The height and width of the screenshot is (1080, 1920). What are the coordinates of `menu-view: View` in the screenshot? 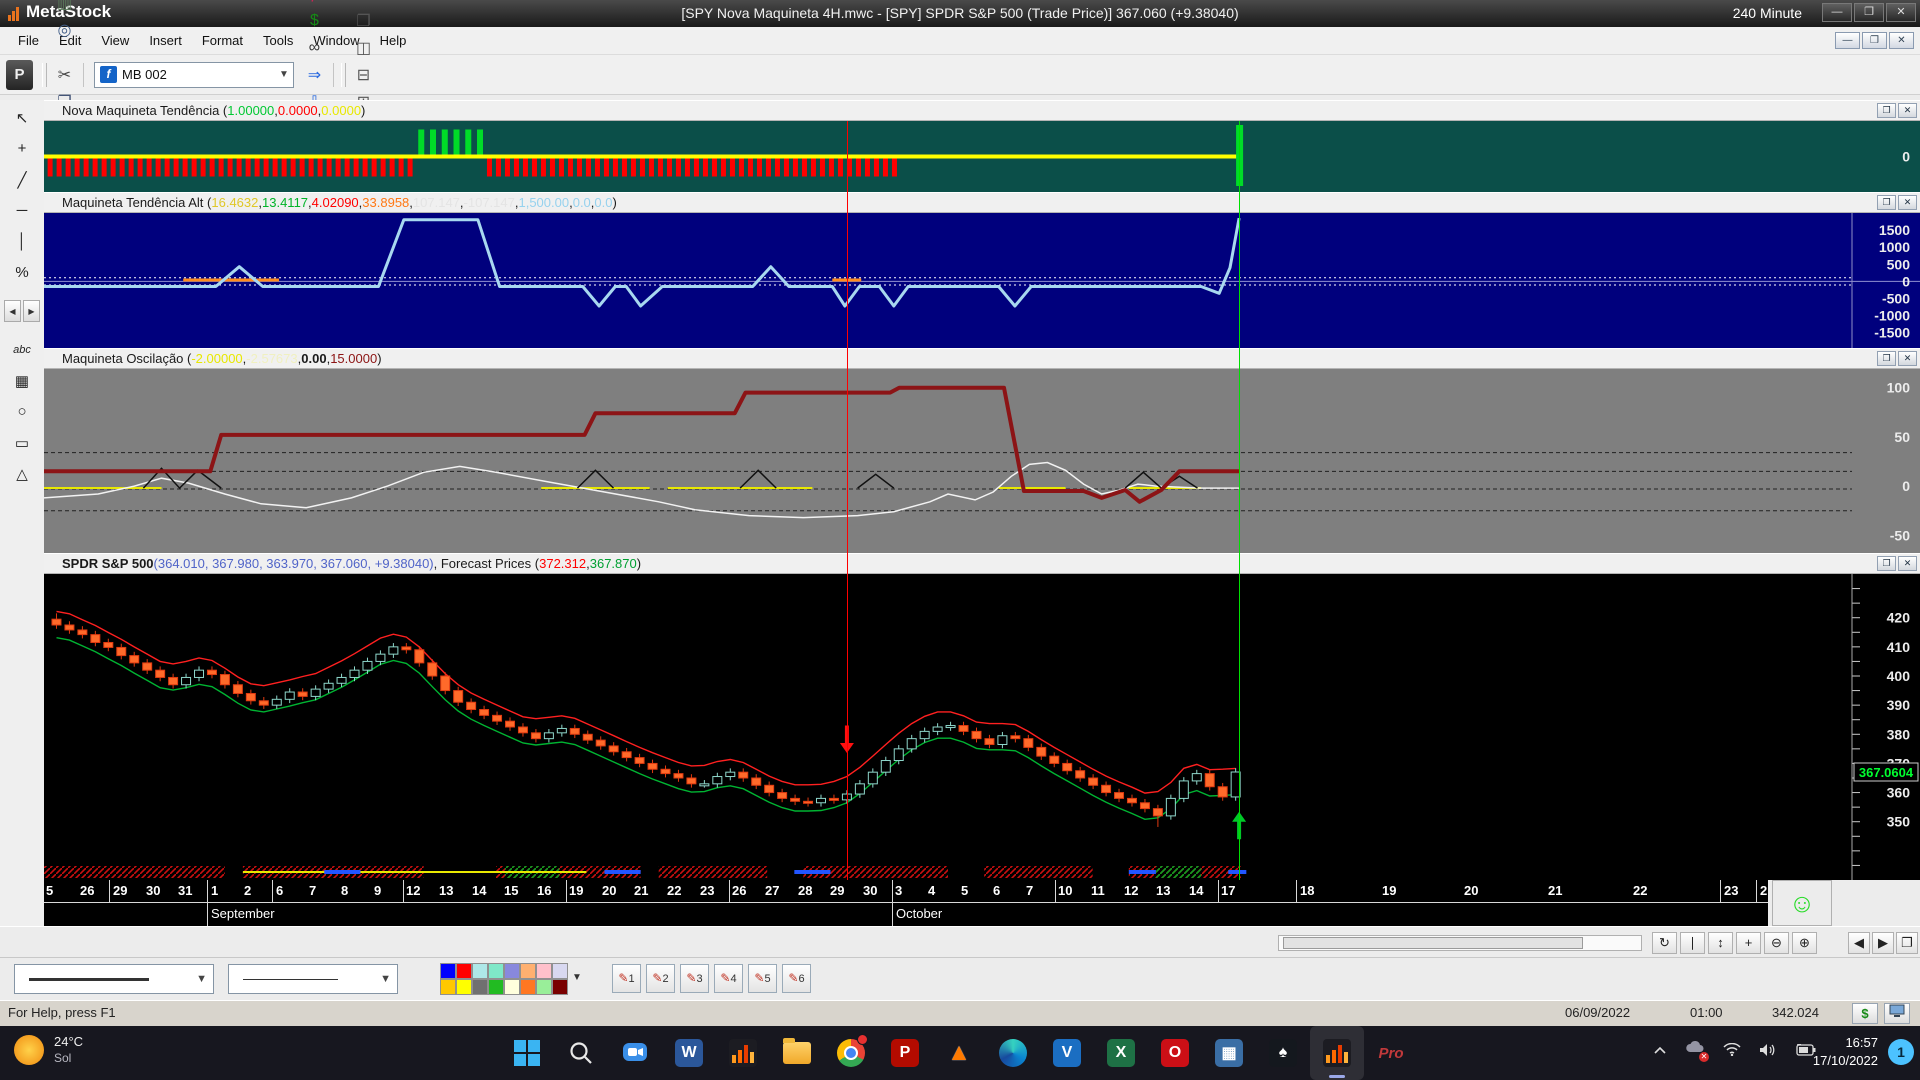 It's located at (115, 40).